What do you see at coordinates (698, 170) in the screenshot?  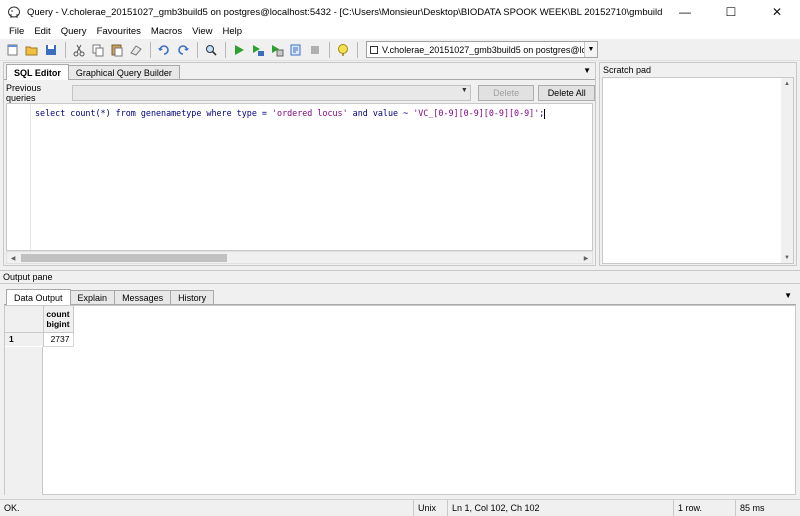 I see `scratch-pad-textarea: ▲ ▼` at bounding box center [698, 170].